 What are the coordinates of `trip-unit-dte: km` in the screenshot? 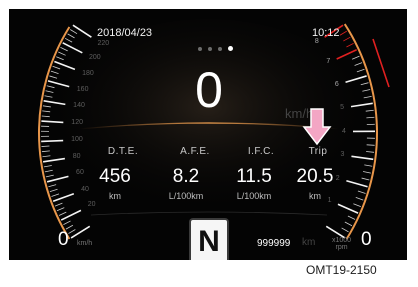 It's located at (115, 196).